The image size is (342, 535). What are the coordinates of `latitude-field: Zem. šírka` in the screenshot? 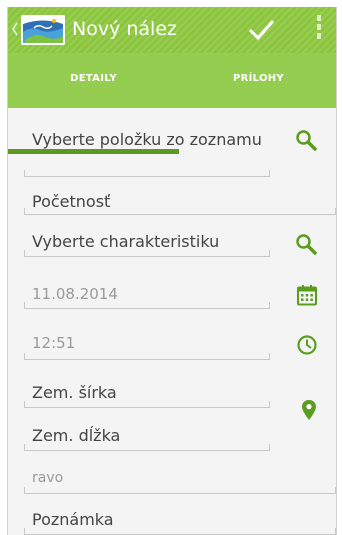 It's located at (147, 393).